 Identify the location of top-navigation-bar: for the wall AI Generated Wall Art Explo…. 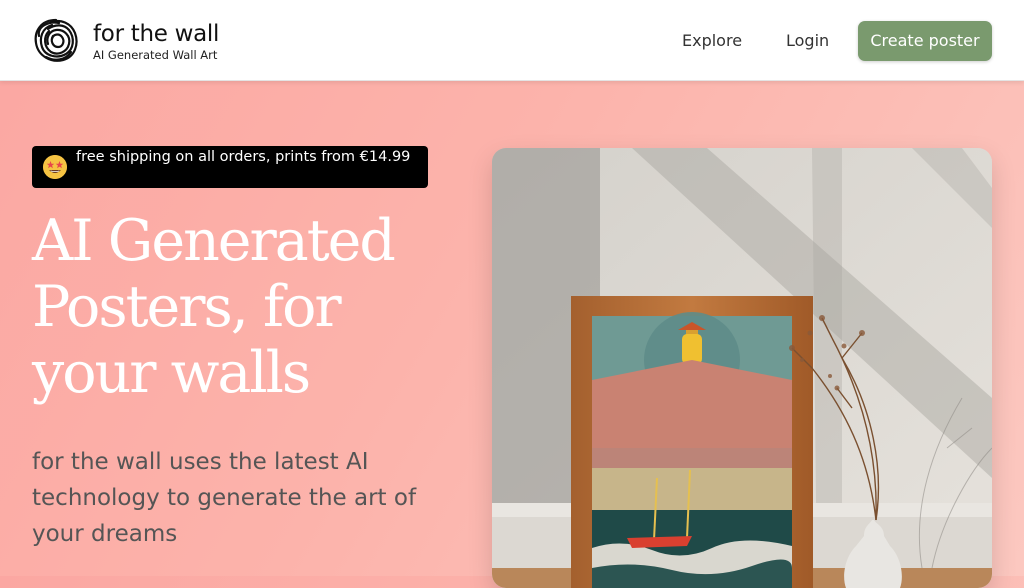
(512, 40).